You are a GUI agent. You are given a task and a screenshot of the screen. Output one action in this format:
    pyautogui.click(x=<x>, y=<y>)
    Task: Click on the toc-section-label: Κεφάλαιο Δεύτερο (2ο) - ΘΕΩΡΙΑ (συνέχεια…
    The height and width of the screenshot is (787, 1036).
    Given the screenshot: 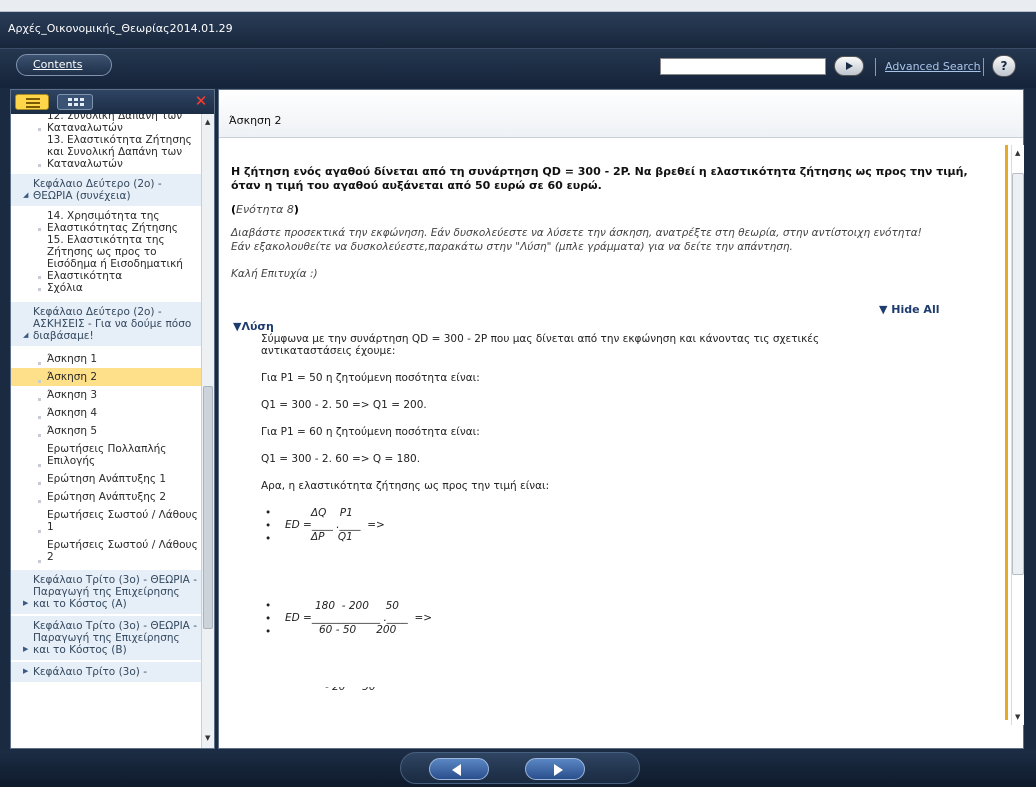 What is the action you would take?
    pyautogui.click(x=97, y=190)
    